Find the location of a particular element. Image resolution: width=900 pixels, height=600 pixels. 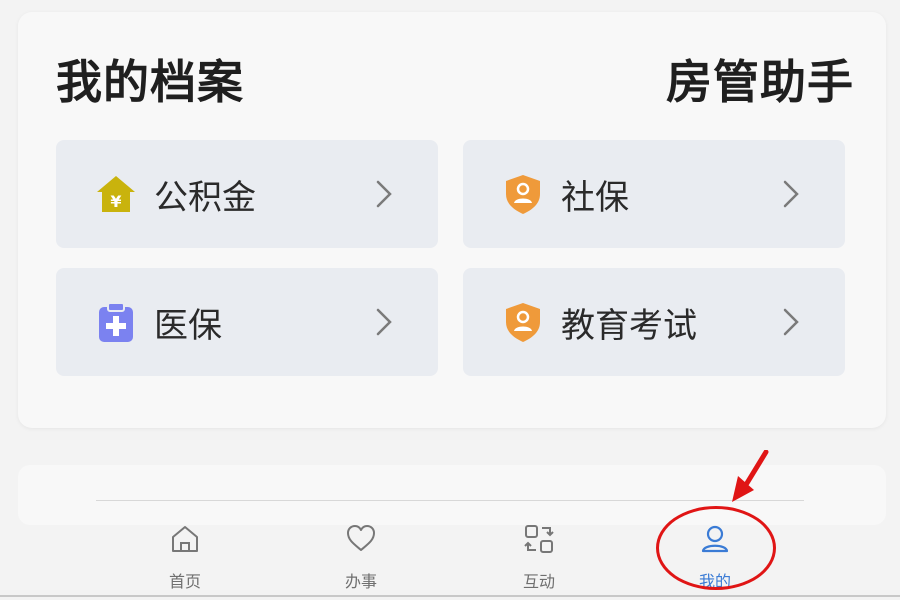

tab-home: 首页 is located at coordinates (185, 552).